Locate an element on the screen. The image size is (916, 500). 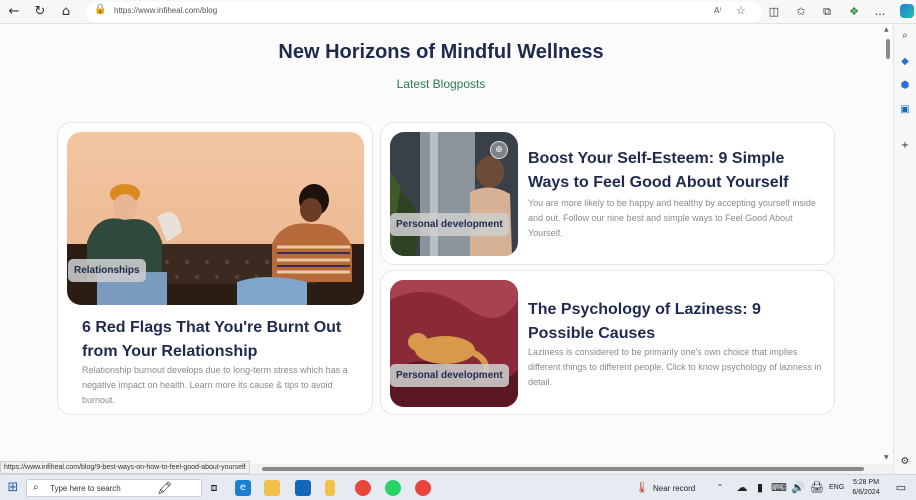
taskbar-search: ⌕ Type here to search 🖍 is located at coordinates (114, 488).